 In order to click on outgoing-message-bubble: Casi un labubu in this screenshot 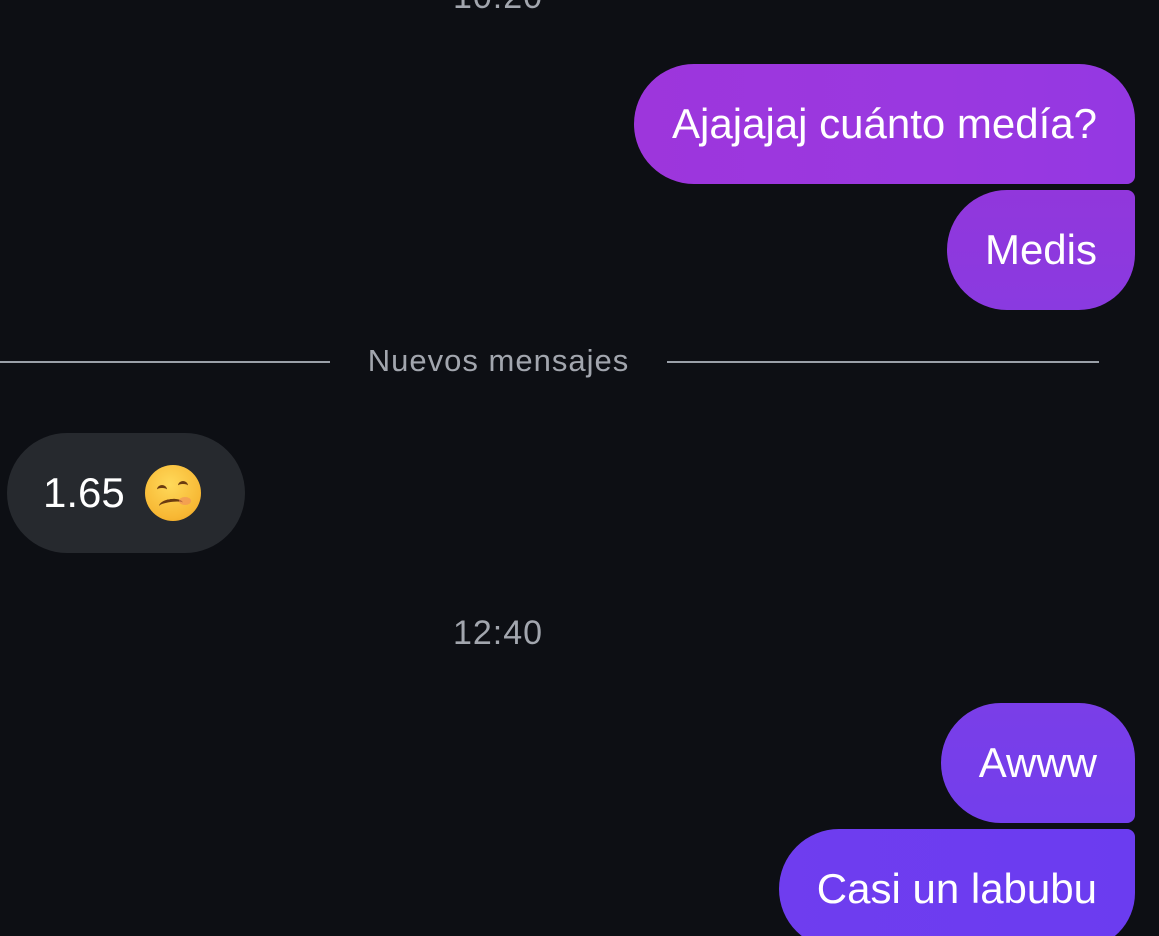, I will do `click(956, 882)`.